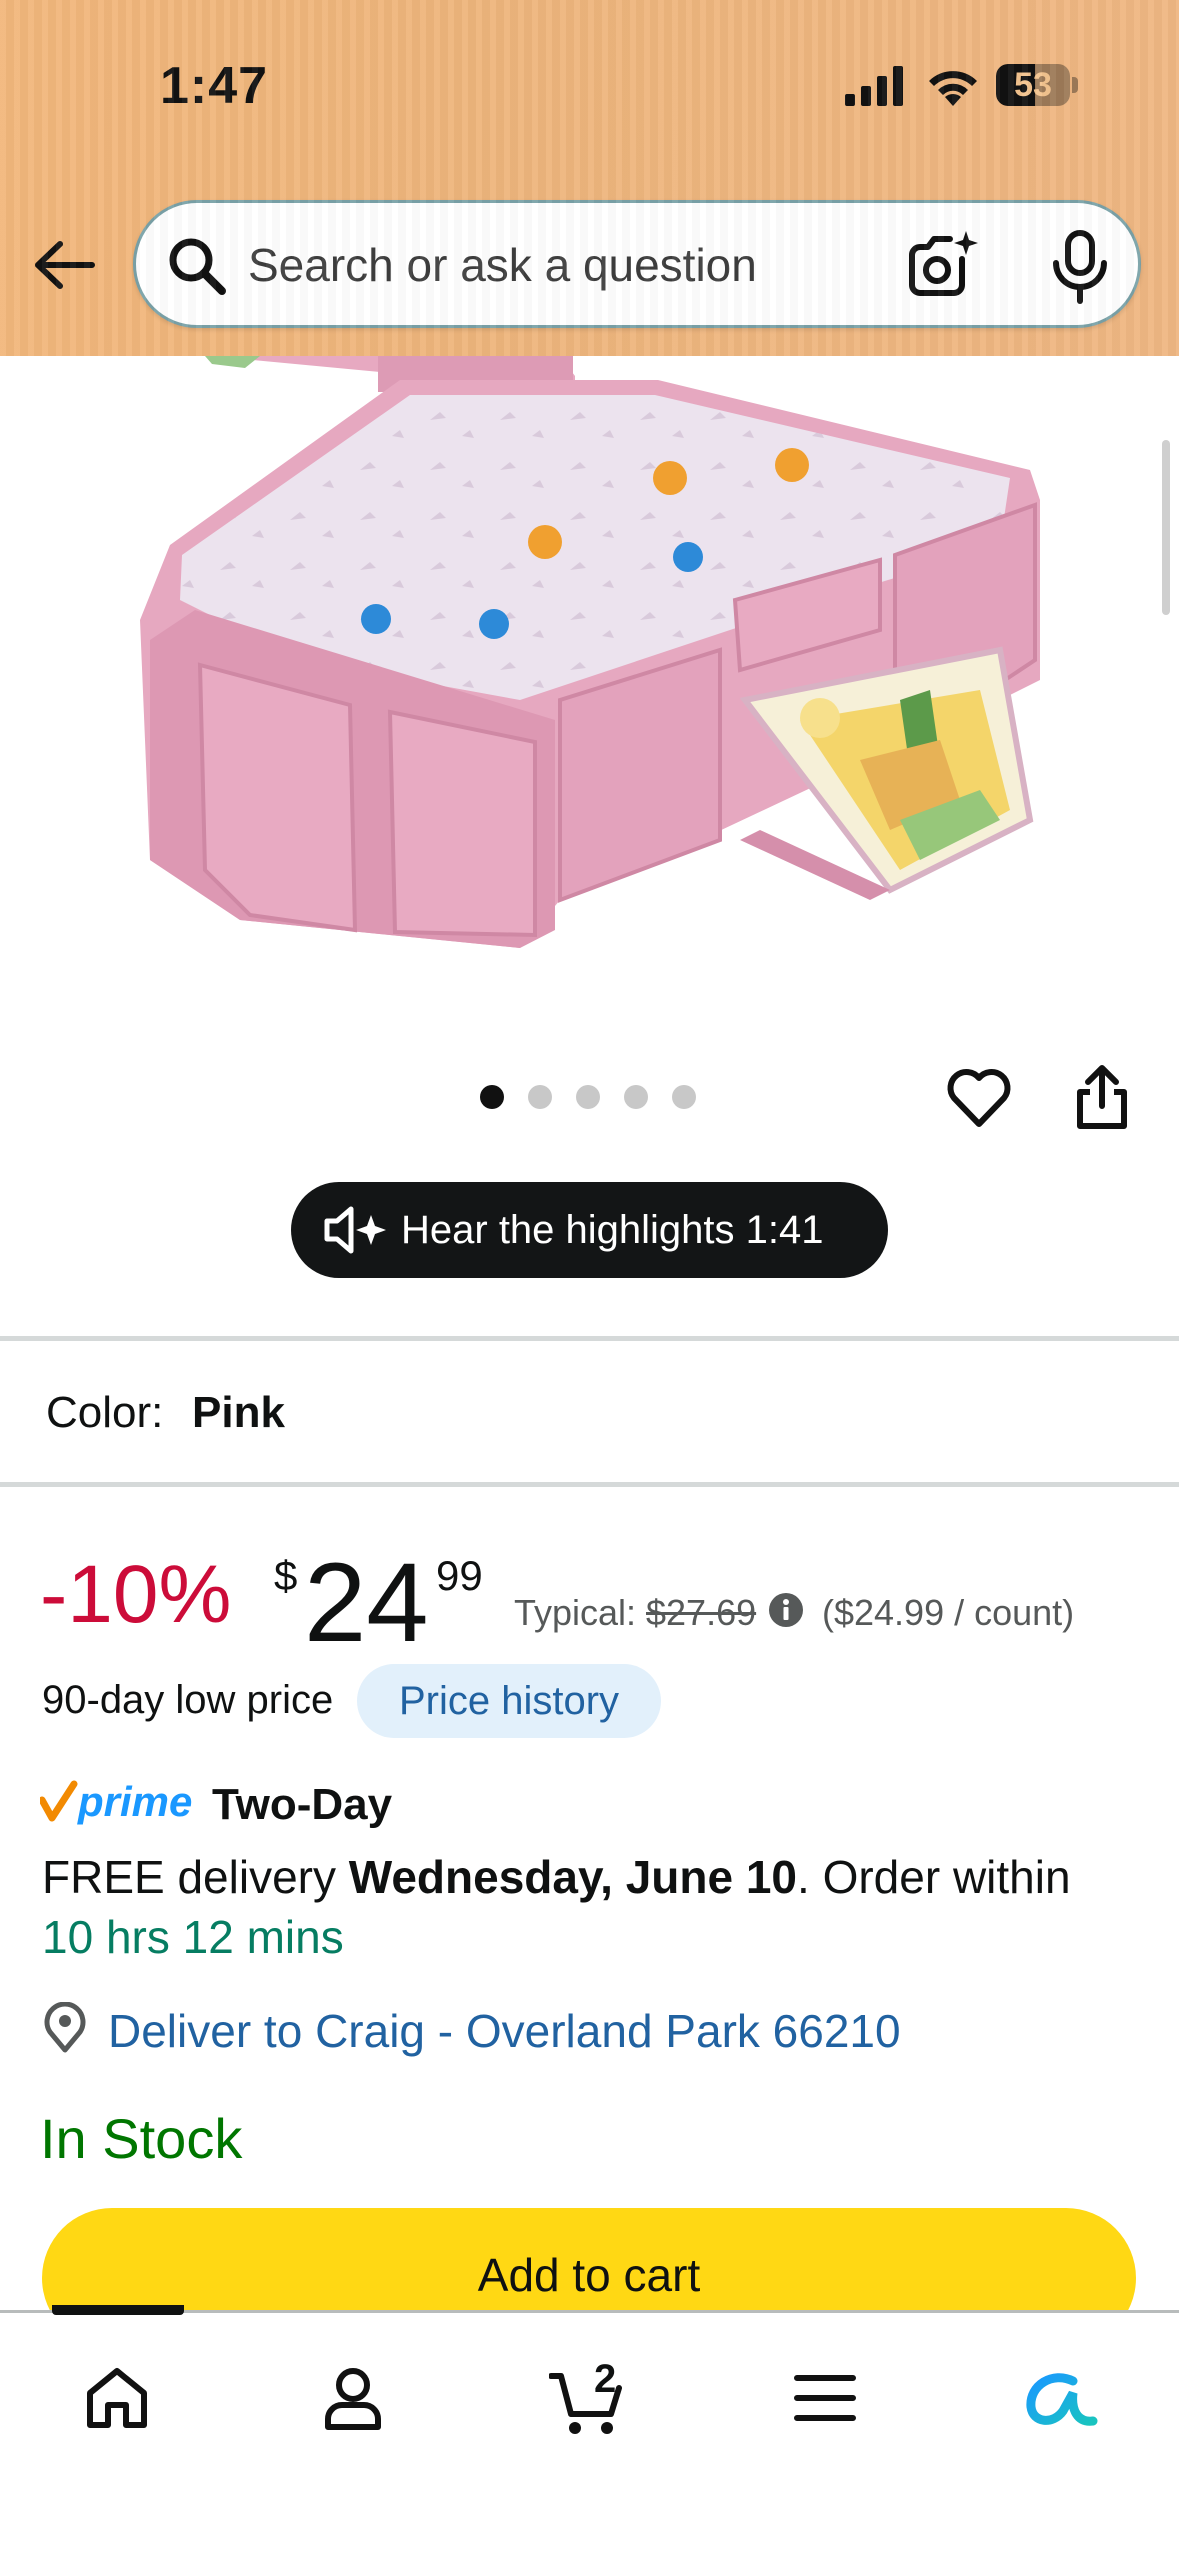  I want to click on active-tab-indicator, so click(118, 2310).